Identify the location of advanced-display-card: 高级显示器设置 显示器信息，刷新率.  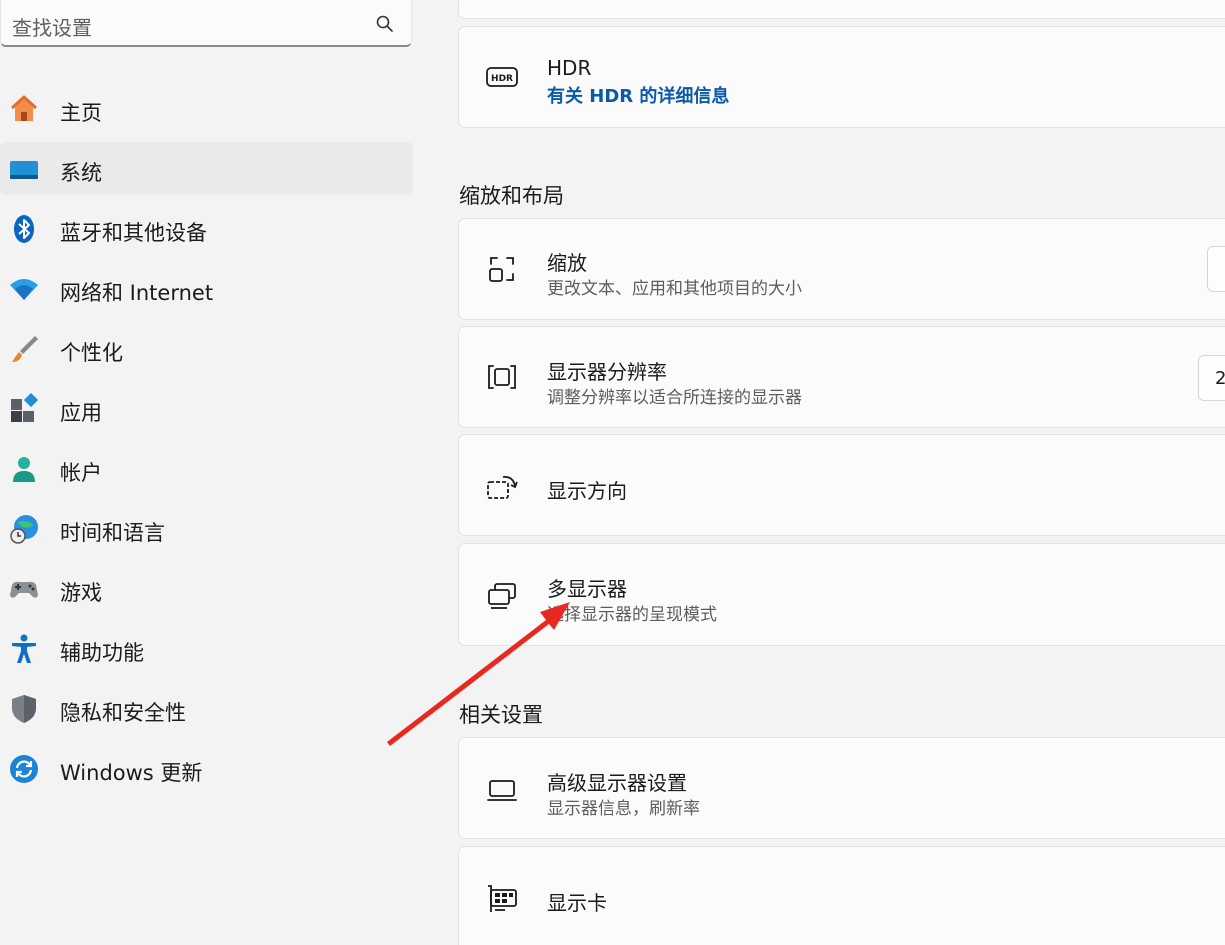
(841, 788).